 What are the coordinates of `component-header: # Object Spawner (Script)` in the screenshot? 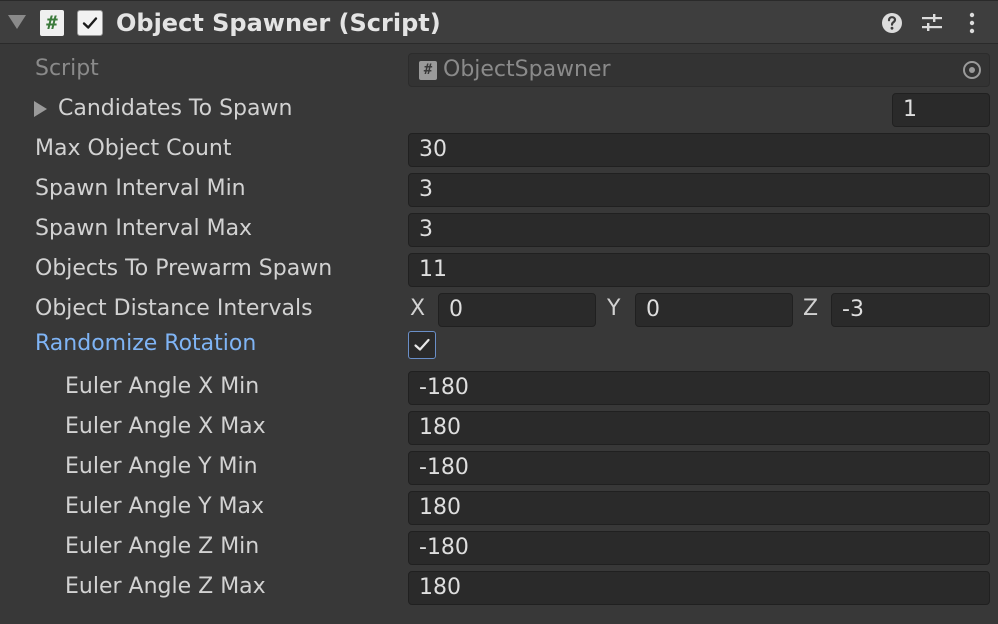 It's located at (499, 22).